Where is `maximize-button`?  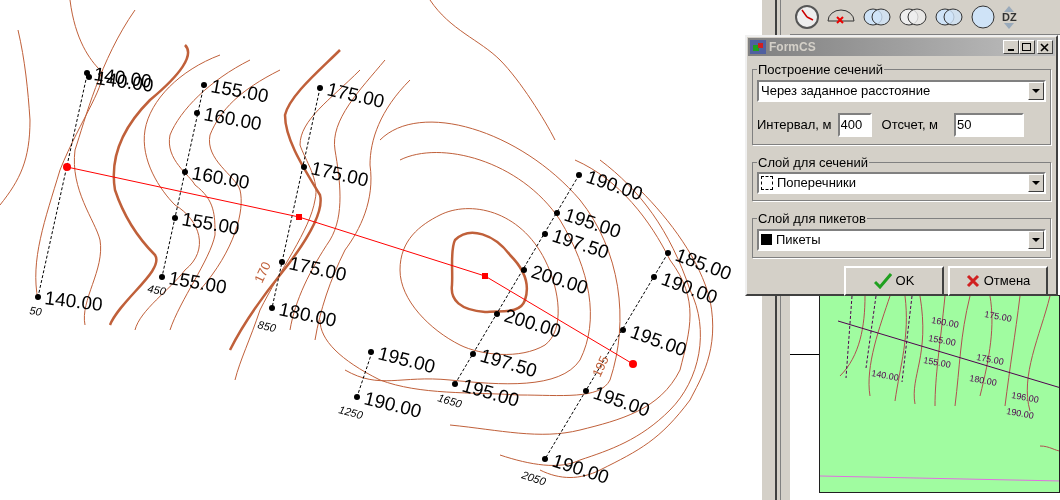 maximize-button is located at coordinates (1027, 47).